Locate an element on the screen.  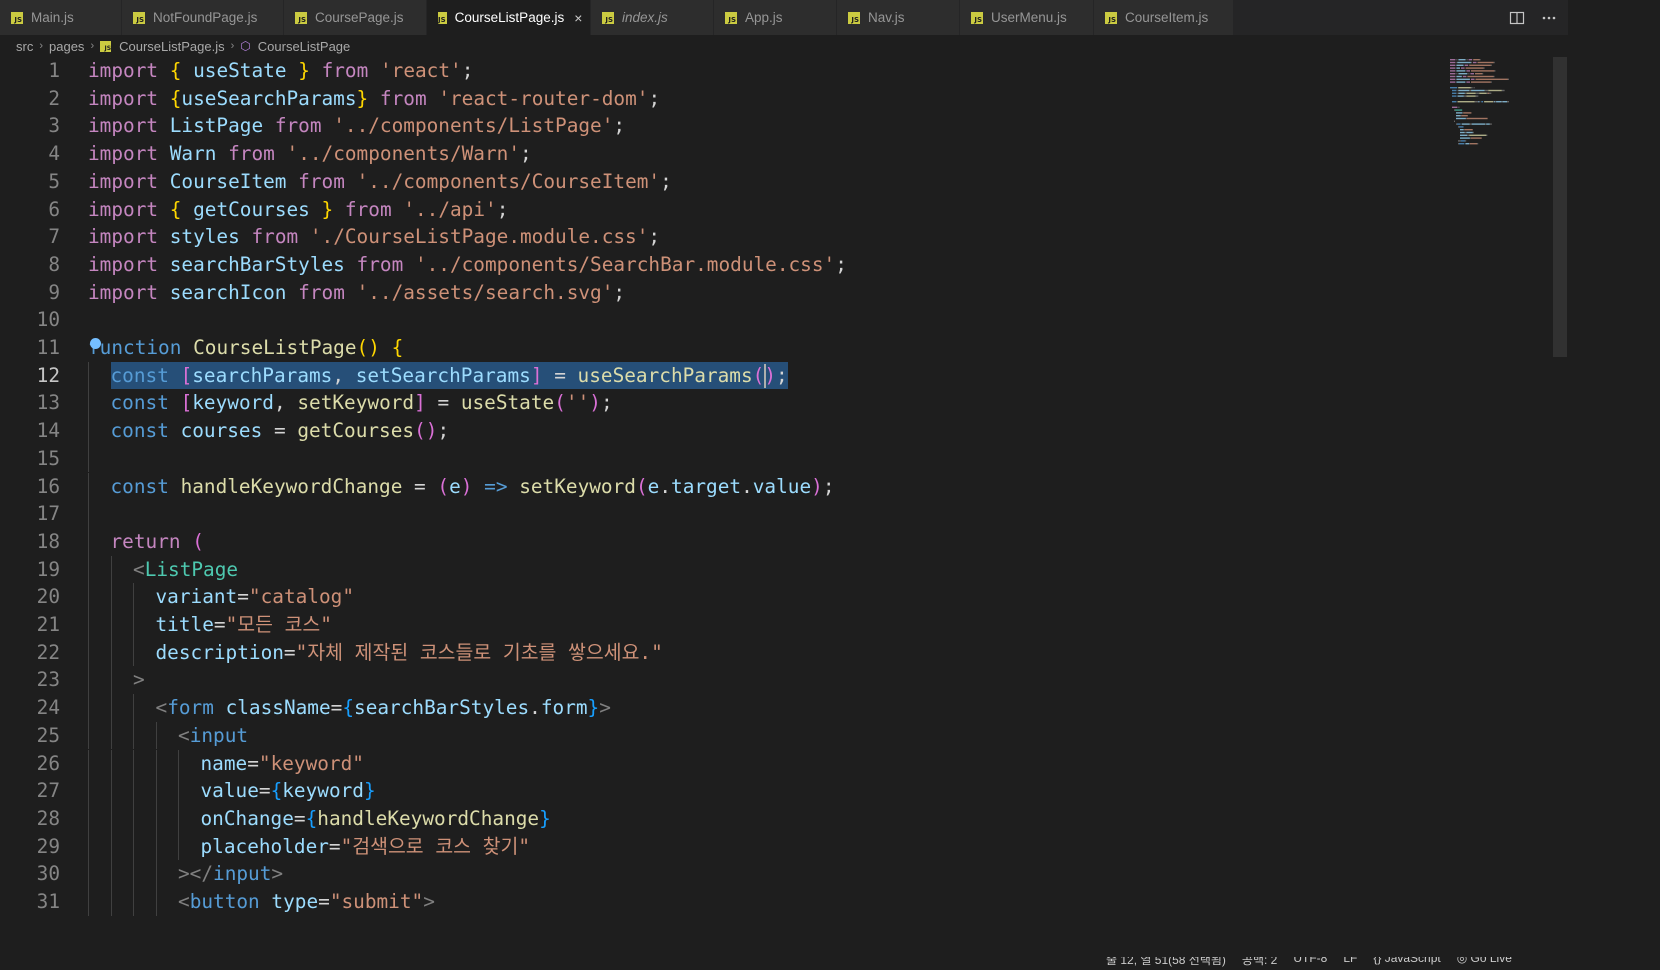
code-line: 1 import { useState } from 'react'; is located at coordinates (825, 71).